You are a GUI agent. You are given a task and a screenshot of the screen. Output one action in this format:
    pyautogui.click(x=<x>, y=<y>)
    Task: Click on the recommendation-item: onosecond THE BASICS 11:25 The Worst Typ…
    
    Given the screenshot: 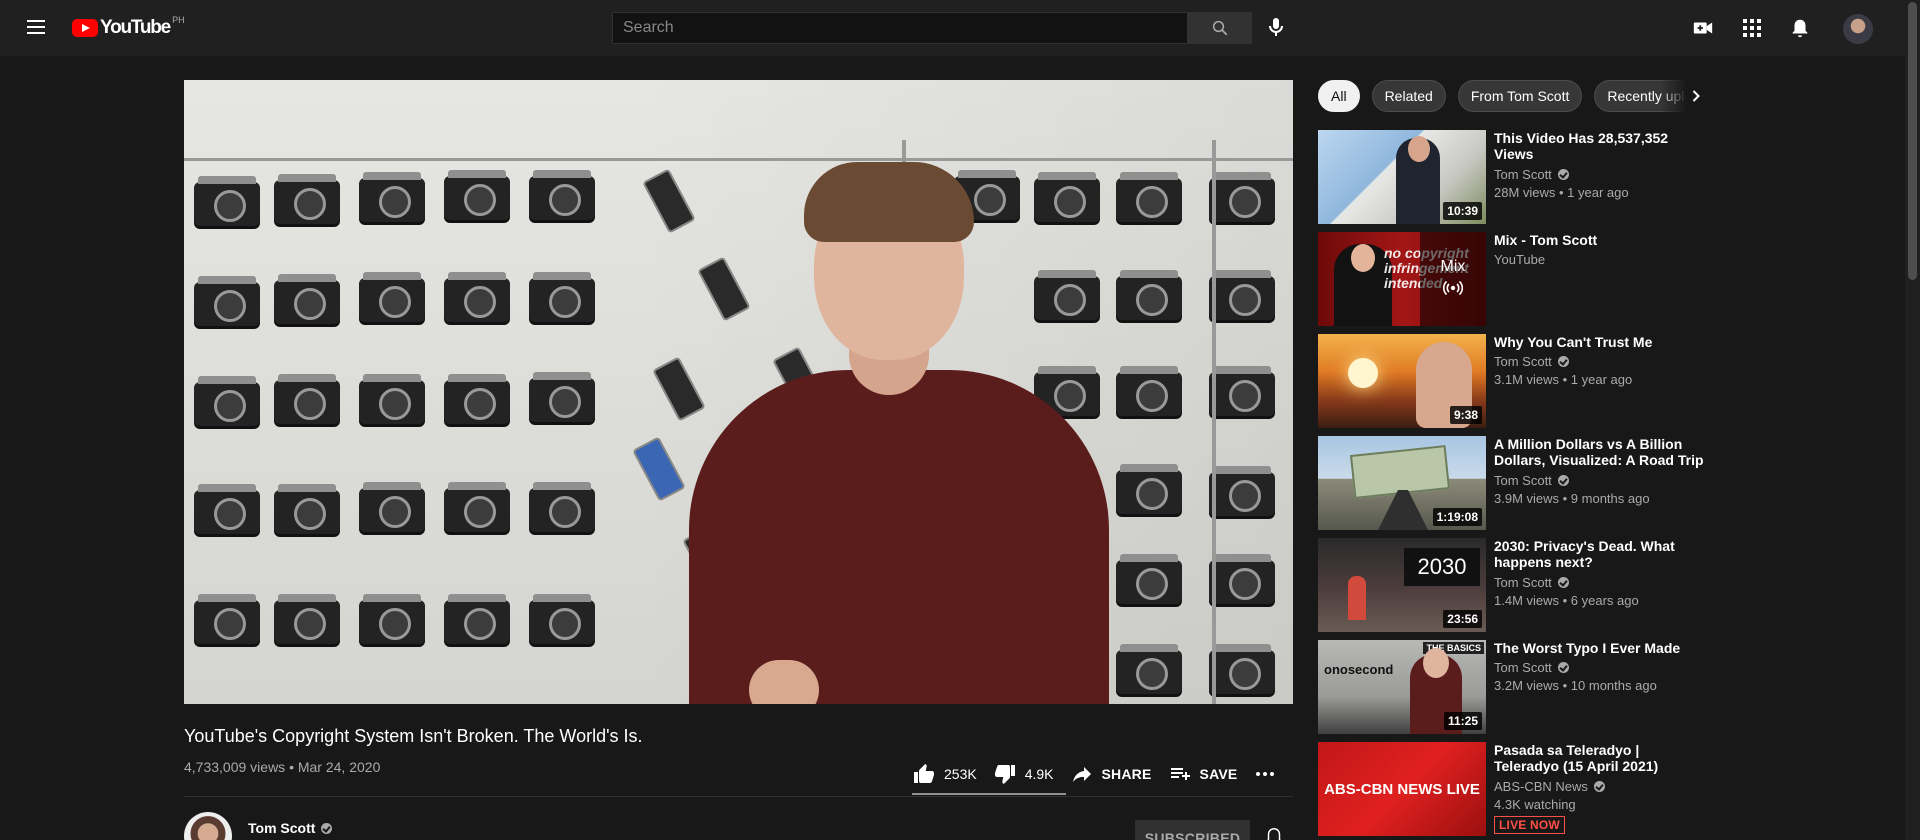 What is the action you would take?
    pyautogui.click(x=1518, y=687)
    